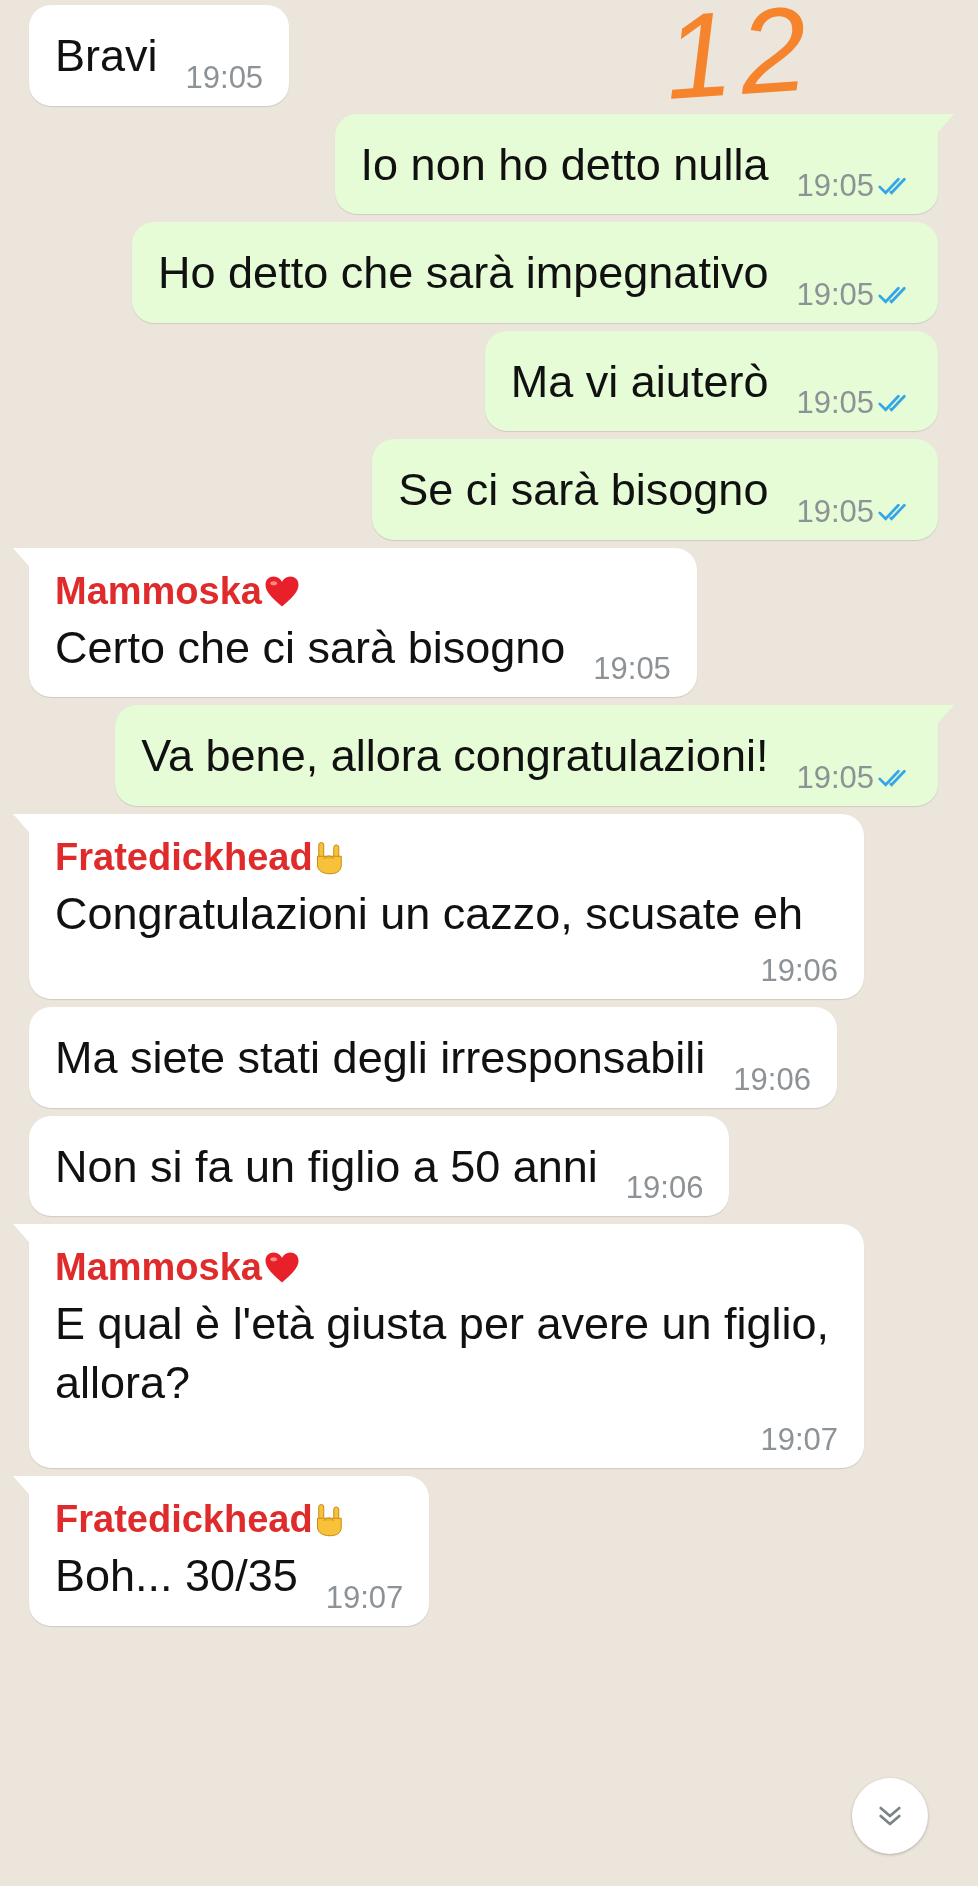  I want to click on message-text: Va bene, allora congratulazioni!, so click(455, 756).